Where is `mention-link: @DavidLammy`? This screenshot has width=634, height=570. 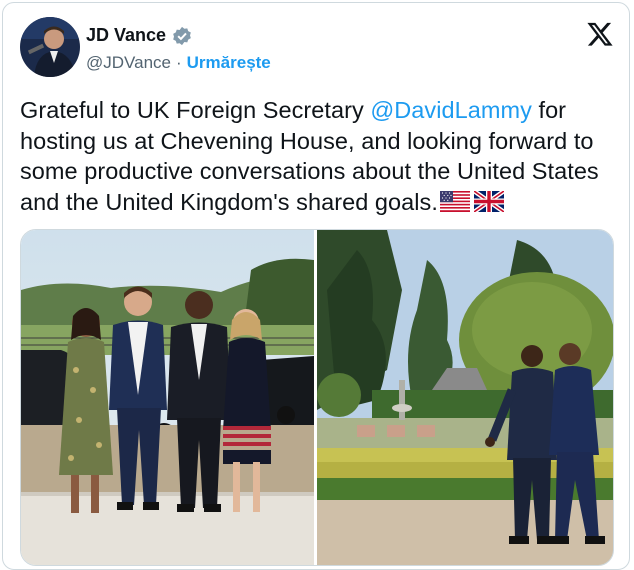 mention-link: @DavidLammy is located at coordinates (451, 110).